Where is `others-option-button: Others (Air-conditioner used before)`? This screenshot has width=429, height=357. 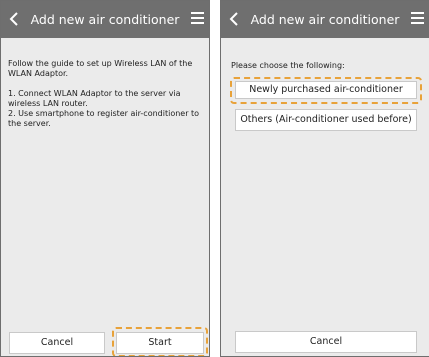
others-option-button: Others (Air-conditioner used before) is located at coordinates (326, 120).